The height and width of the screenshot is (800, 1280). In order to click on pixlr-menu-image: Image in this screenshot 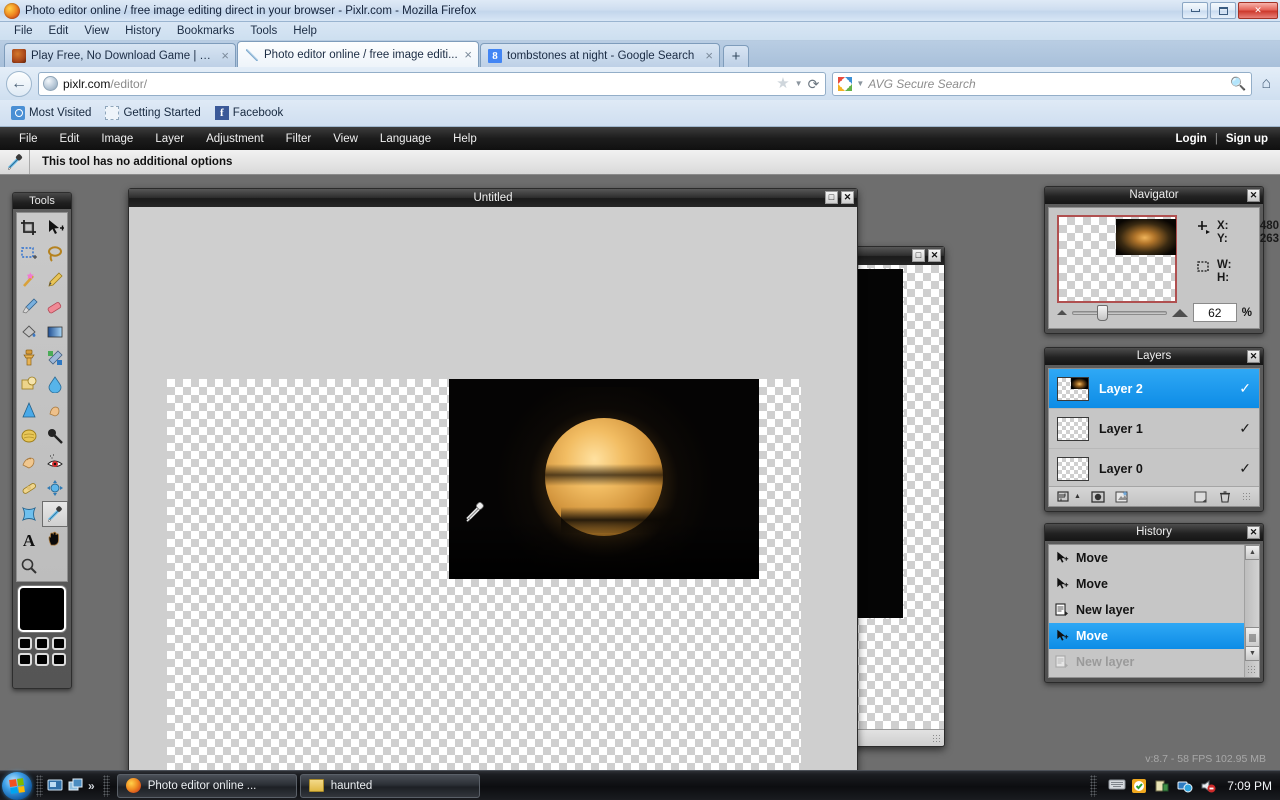, I will do `click(117, 139)`.